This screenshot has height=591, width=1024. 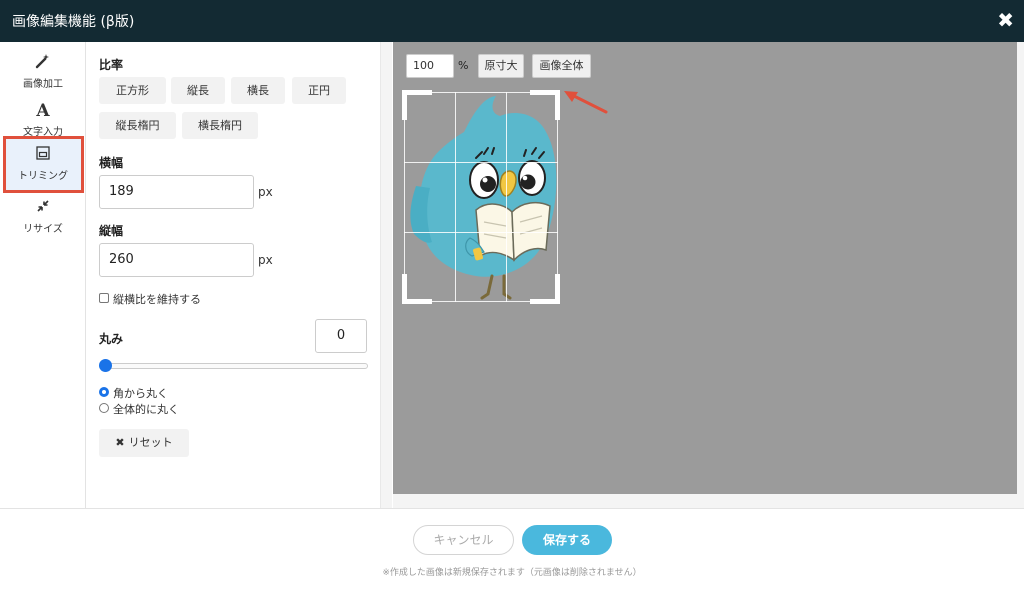 I want to click on ratio-portrait-button: 縦長, so click(x=198, y=90).